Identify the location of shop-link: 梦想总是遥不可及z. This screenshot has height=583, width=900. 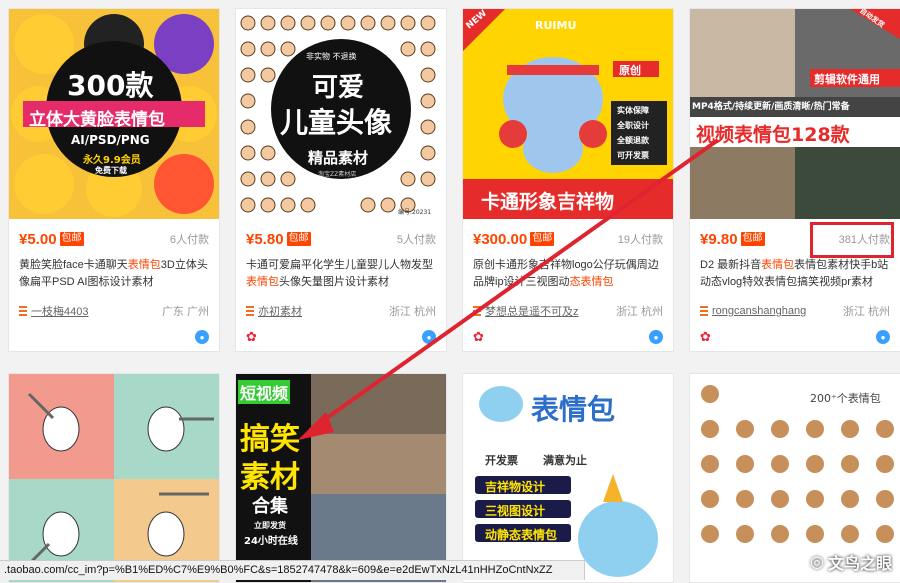
(532, 311).